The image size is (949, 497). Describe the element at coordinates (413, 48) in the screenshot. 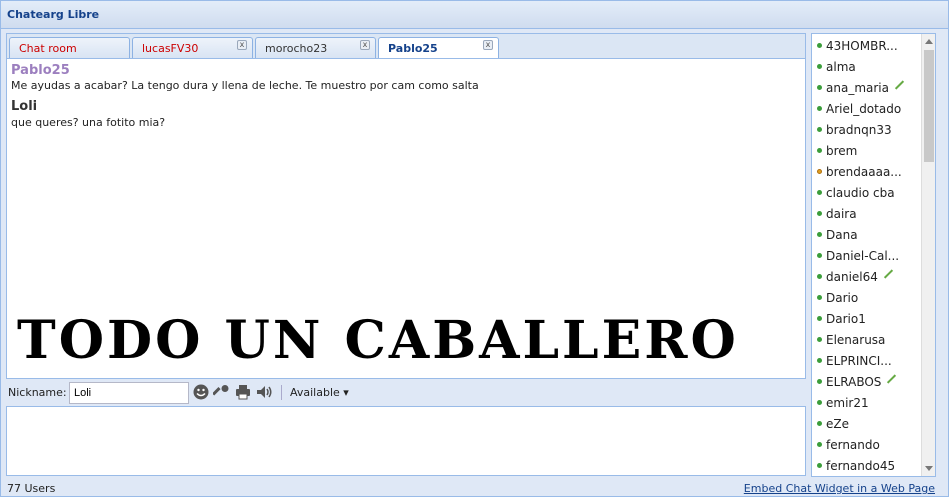

I see `tab-label: Pablo25` at that location.